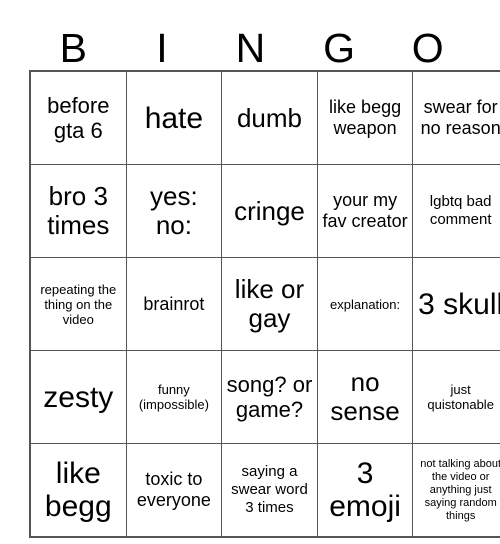 This screenshot has height=544, width=500. Describe the element at coordinates (365, 304) in the screenshot. I see `bingo-cell: explanation:` at that location.